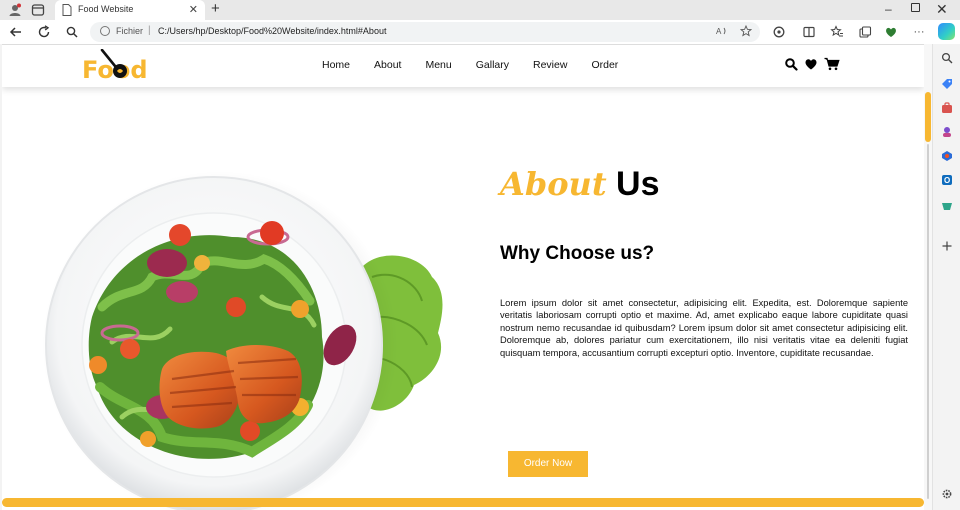 This screenshot has width=960, height=510. I want to click on maximize-button, so click(915, 7).